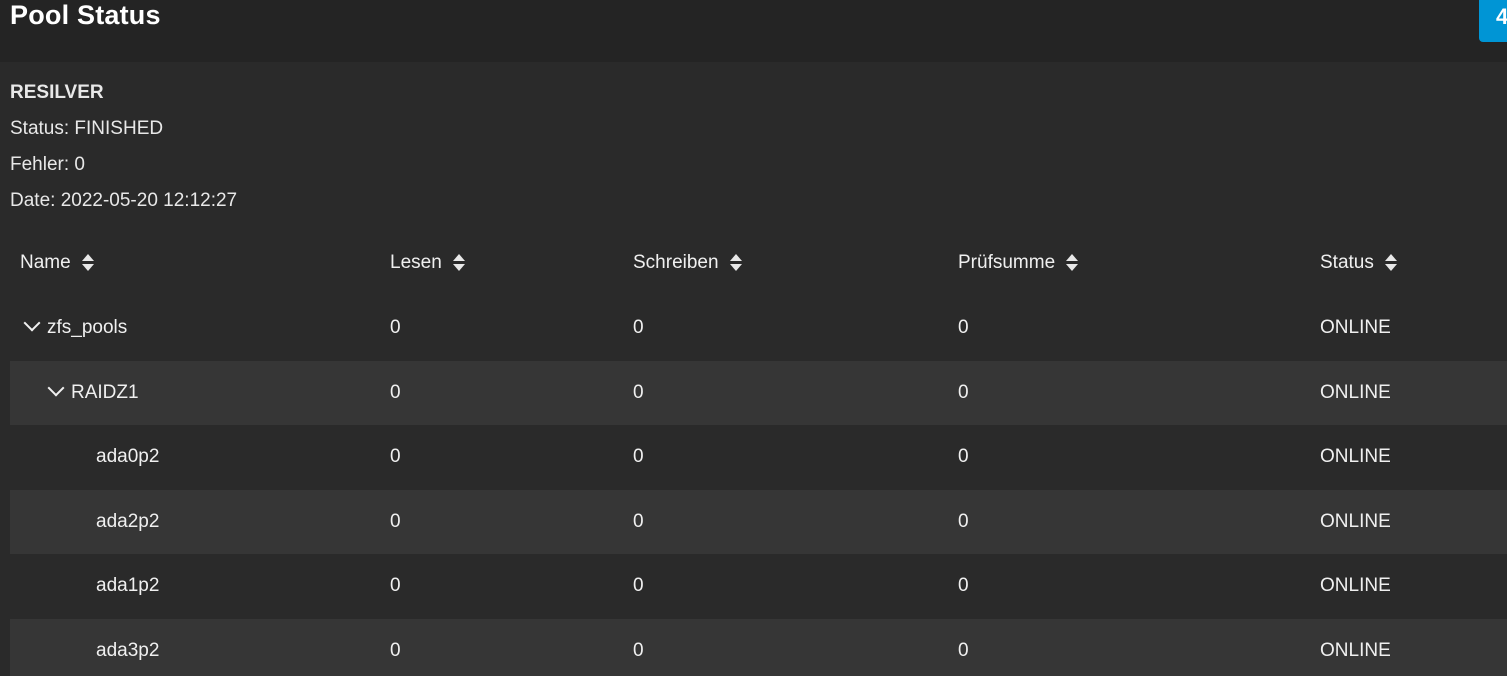  I want to click on table-row-disk: ada2p2 0 0 0 ONLINE, so click(758, 521).